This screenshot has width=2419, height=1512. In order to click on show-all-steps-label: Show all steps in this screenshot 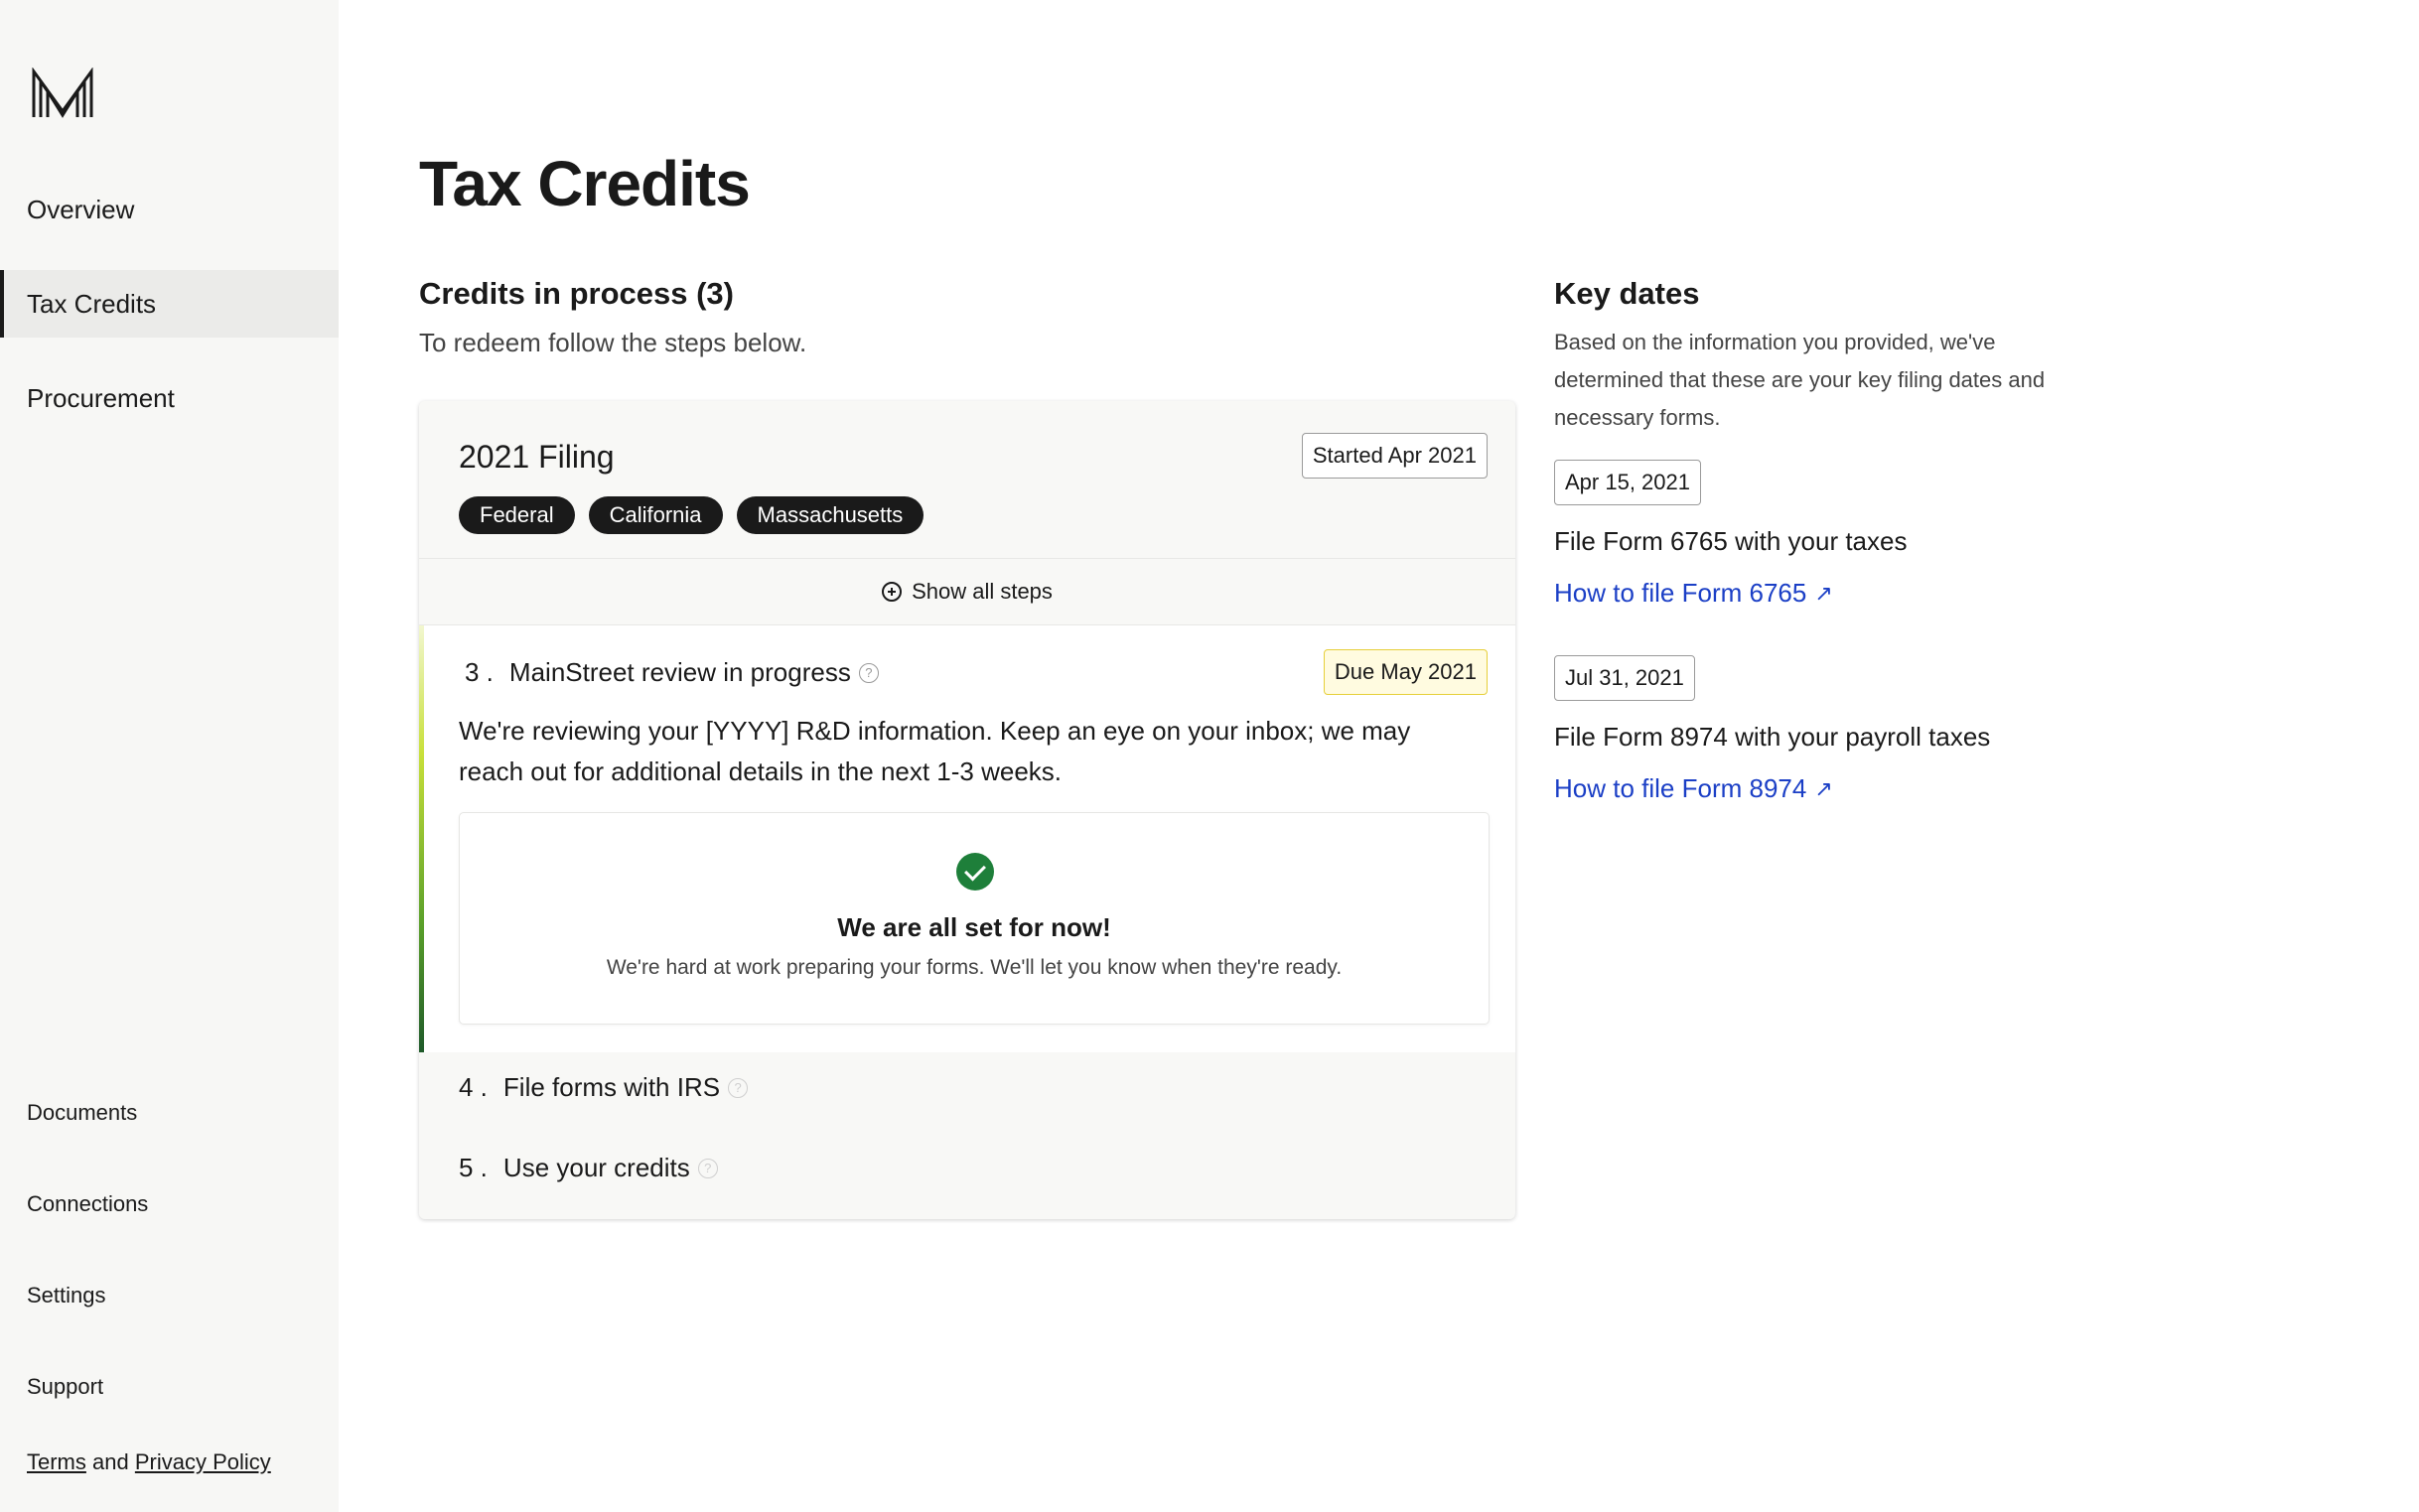, I will do `click(983, 591)`.